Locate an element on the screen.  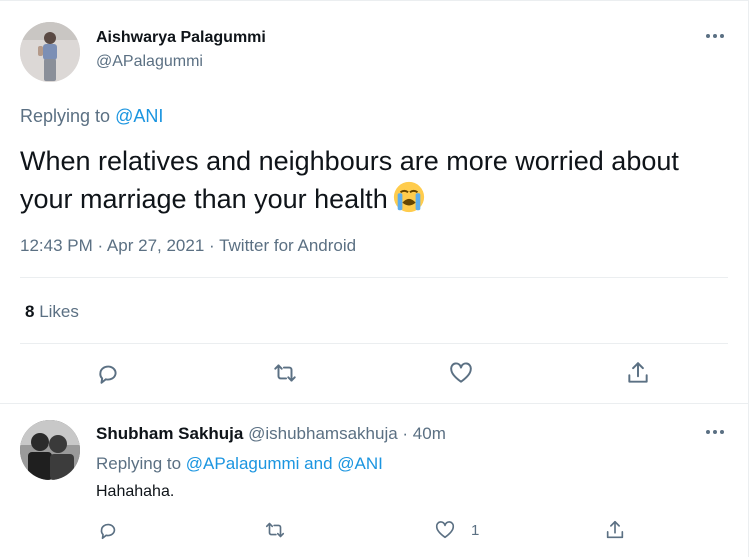
replying-to-link: @APalagummi is located at coordinates (243, 463).